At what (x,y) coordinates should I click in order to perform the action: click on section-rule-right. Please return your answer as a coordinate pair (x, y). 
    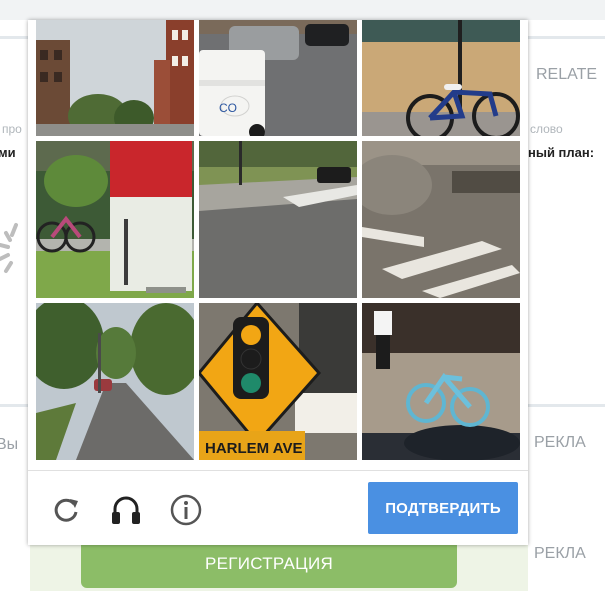
    Looking at the image, I should click on (566, 405).